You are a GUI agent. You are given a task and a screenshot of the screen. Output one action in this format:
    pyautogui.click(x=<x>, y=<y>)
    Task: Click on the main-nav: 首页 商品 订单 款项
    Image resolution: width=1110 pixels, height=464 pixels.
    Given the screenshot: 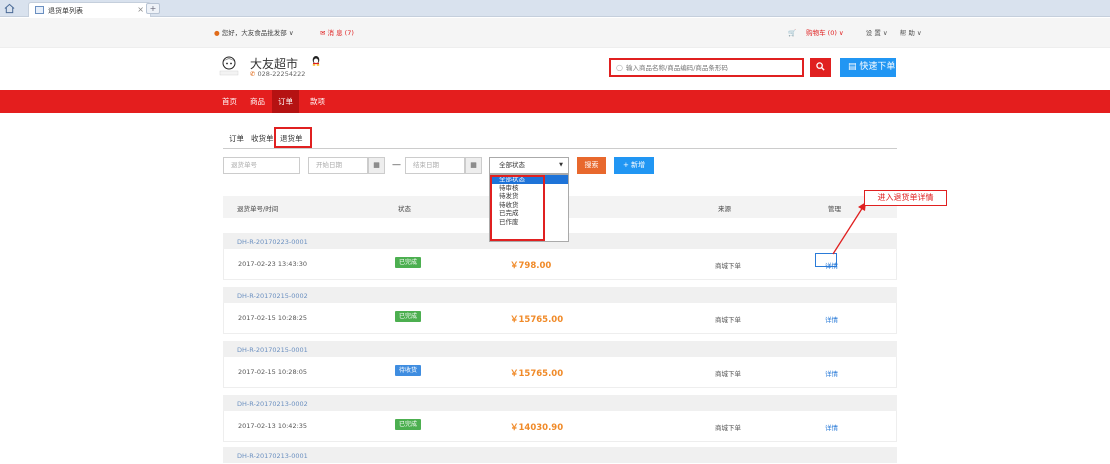 What is the action you would take?
    pyautogui.click(x=555, y=101)
    